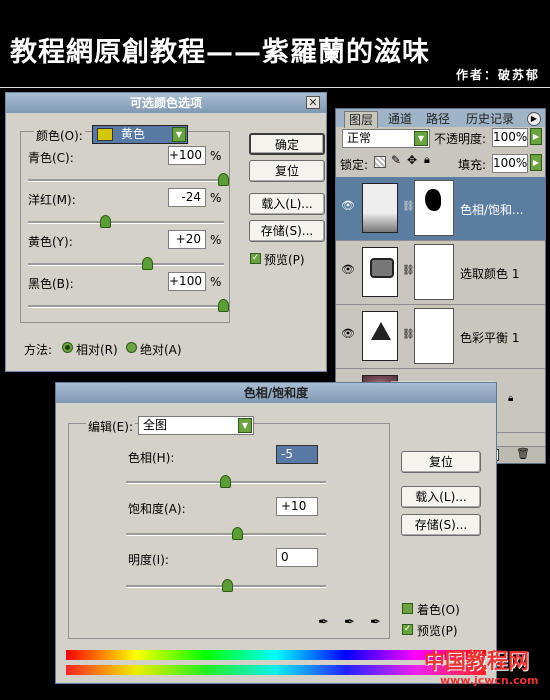 The image size is (550, 700). I want to click on lock-all-icon: 🔒︎, so click(427, 160).